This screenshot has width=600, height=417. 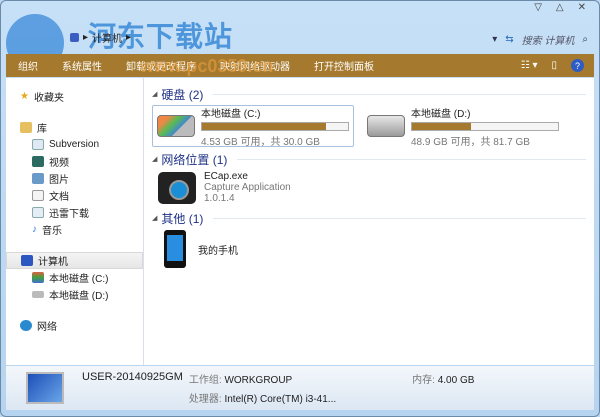 What do you see at coordinates (372, 187) in the screenshot?
I see `ecap-item: ECap.exe Capture Application 1.0.1.4` at bounding box center [372, 187].